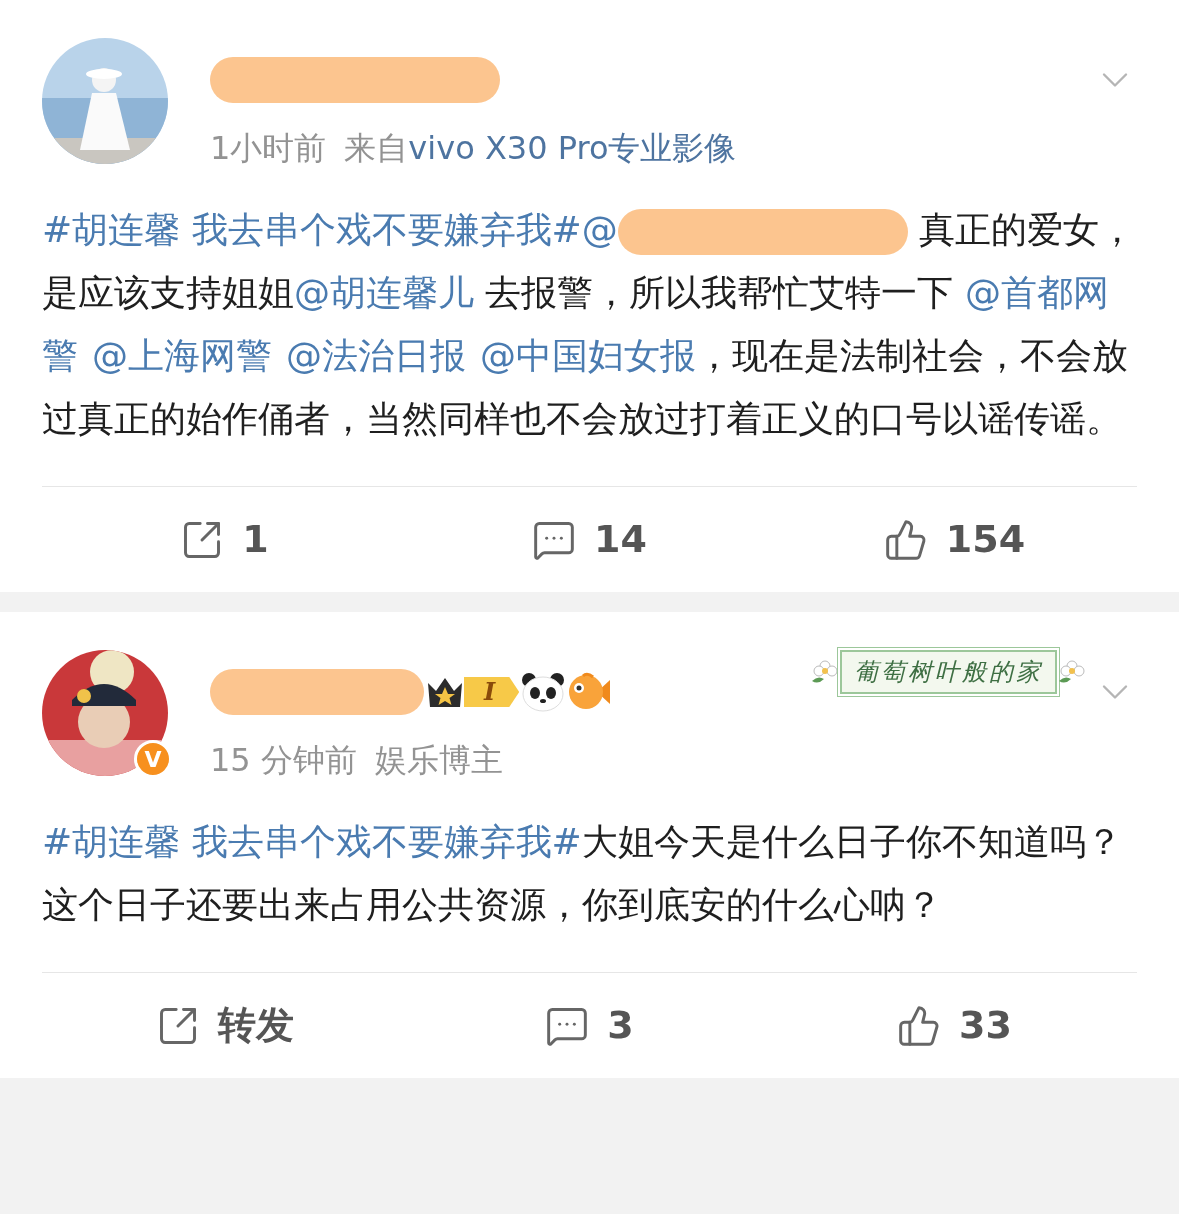 This screenshot has width=1179, height=1214. Describe the element at coordinates (954, 539) in the screenshot. I see `like-button: 154` at that location.